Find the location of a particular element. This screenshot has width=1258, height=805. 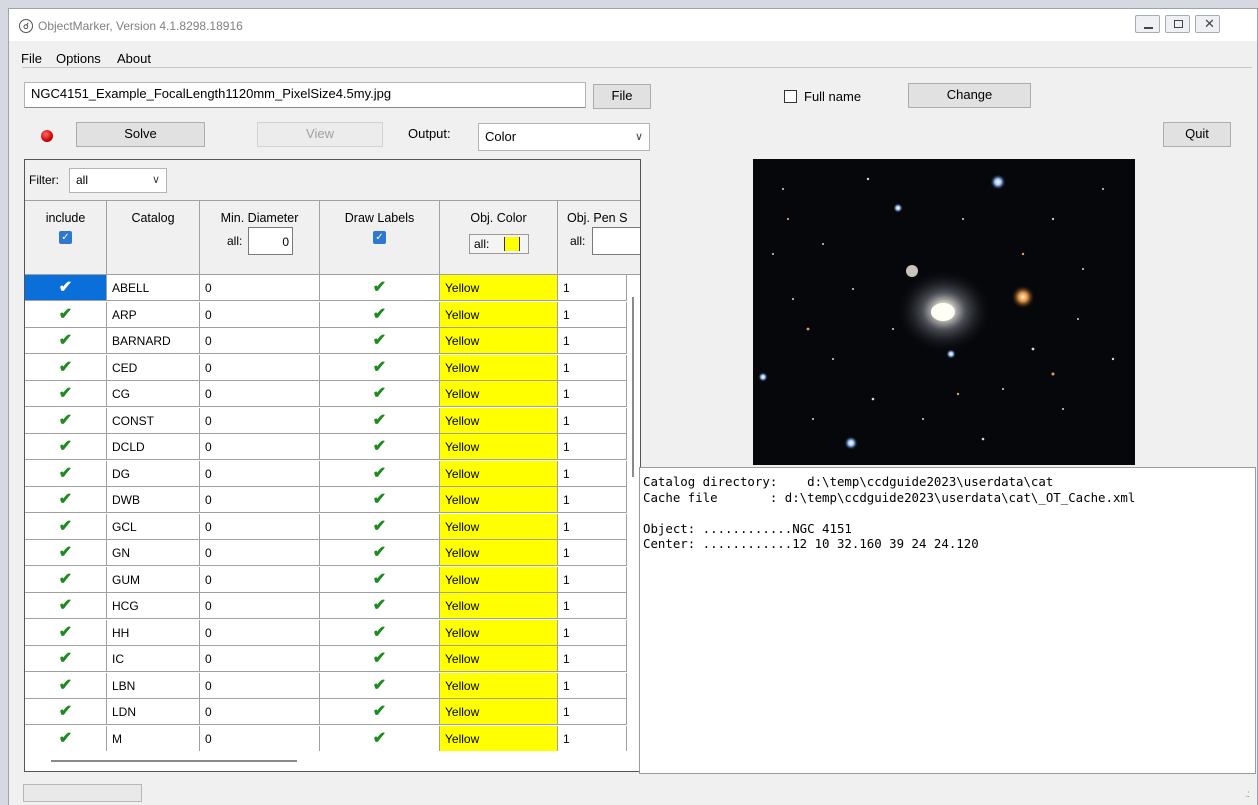

view-button: View is located at coordinates (320, 134).